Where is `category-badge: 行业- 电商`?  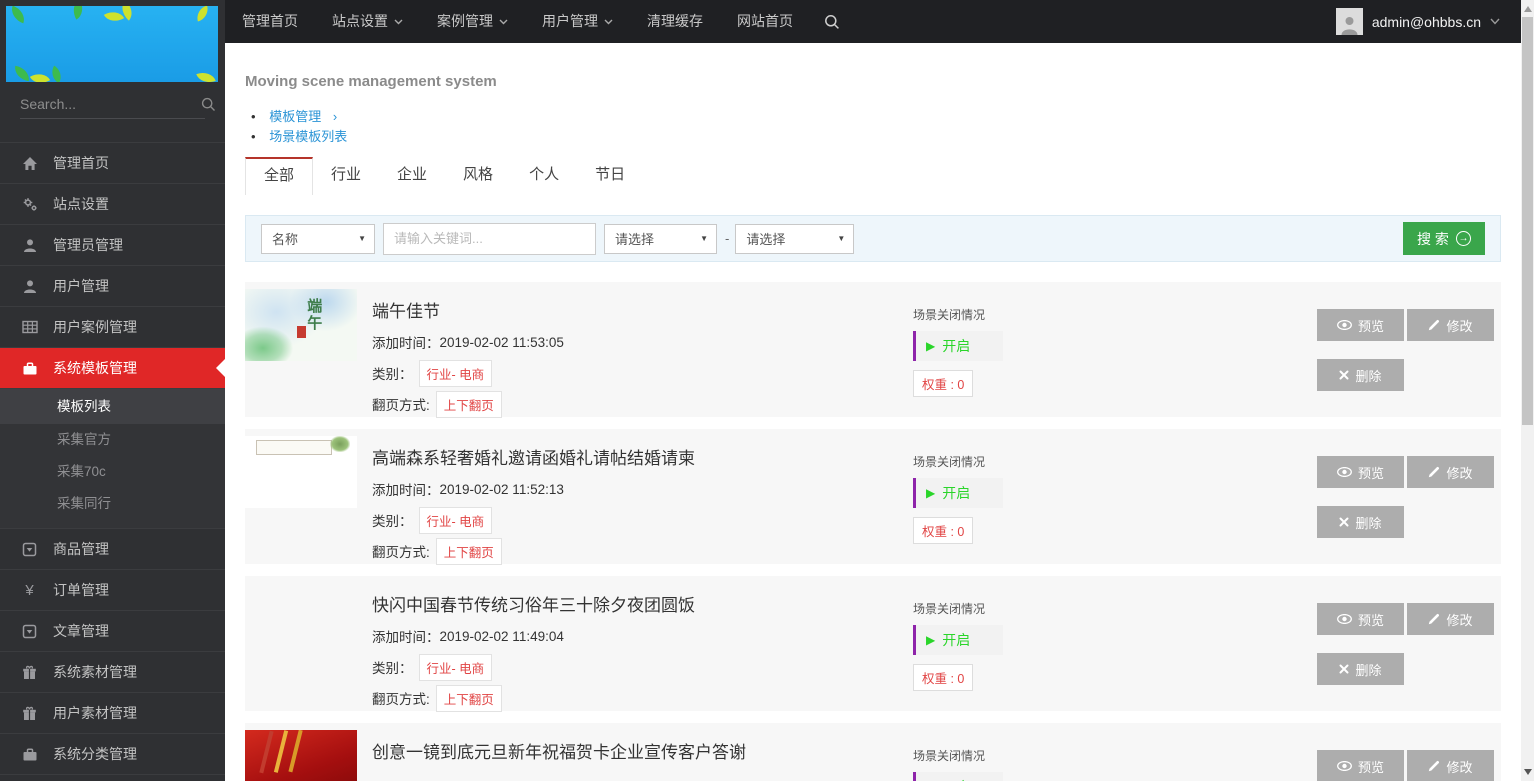
category-badge: 行业- 电商 is located at coordinates (455, 520).